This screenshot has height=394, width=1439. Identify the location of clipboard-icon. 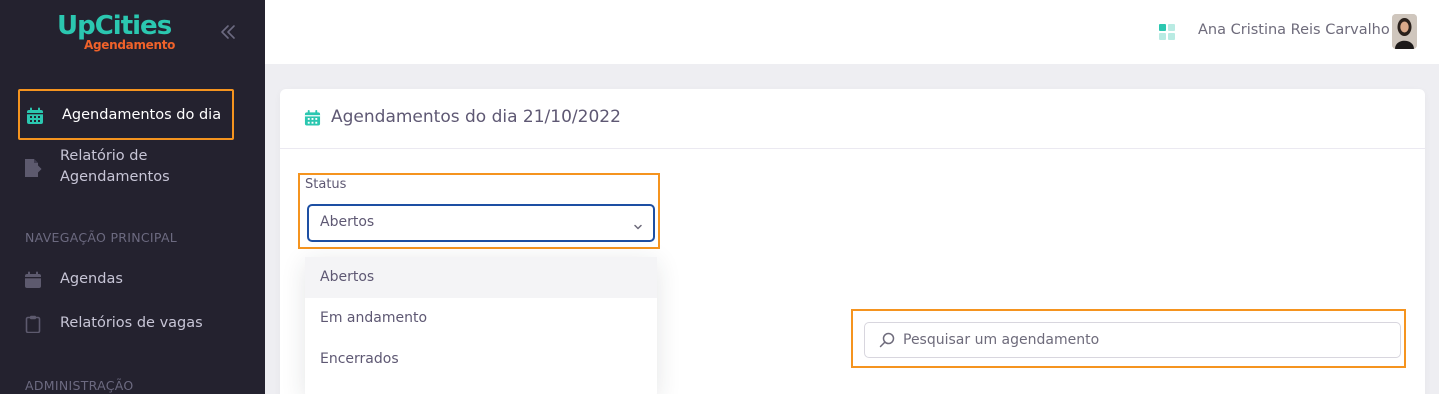
(33, 324).